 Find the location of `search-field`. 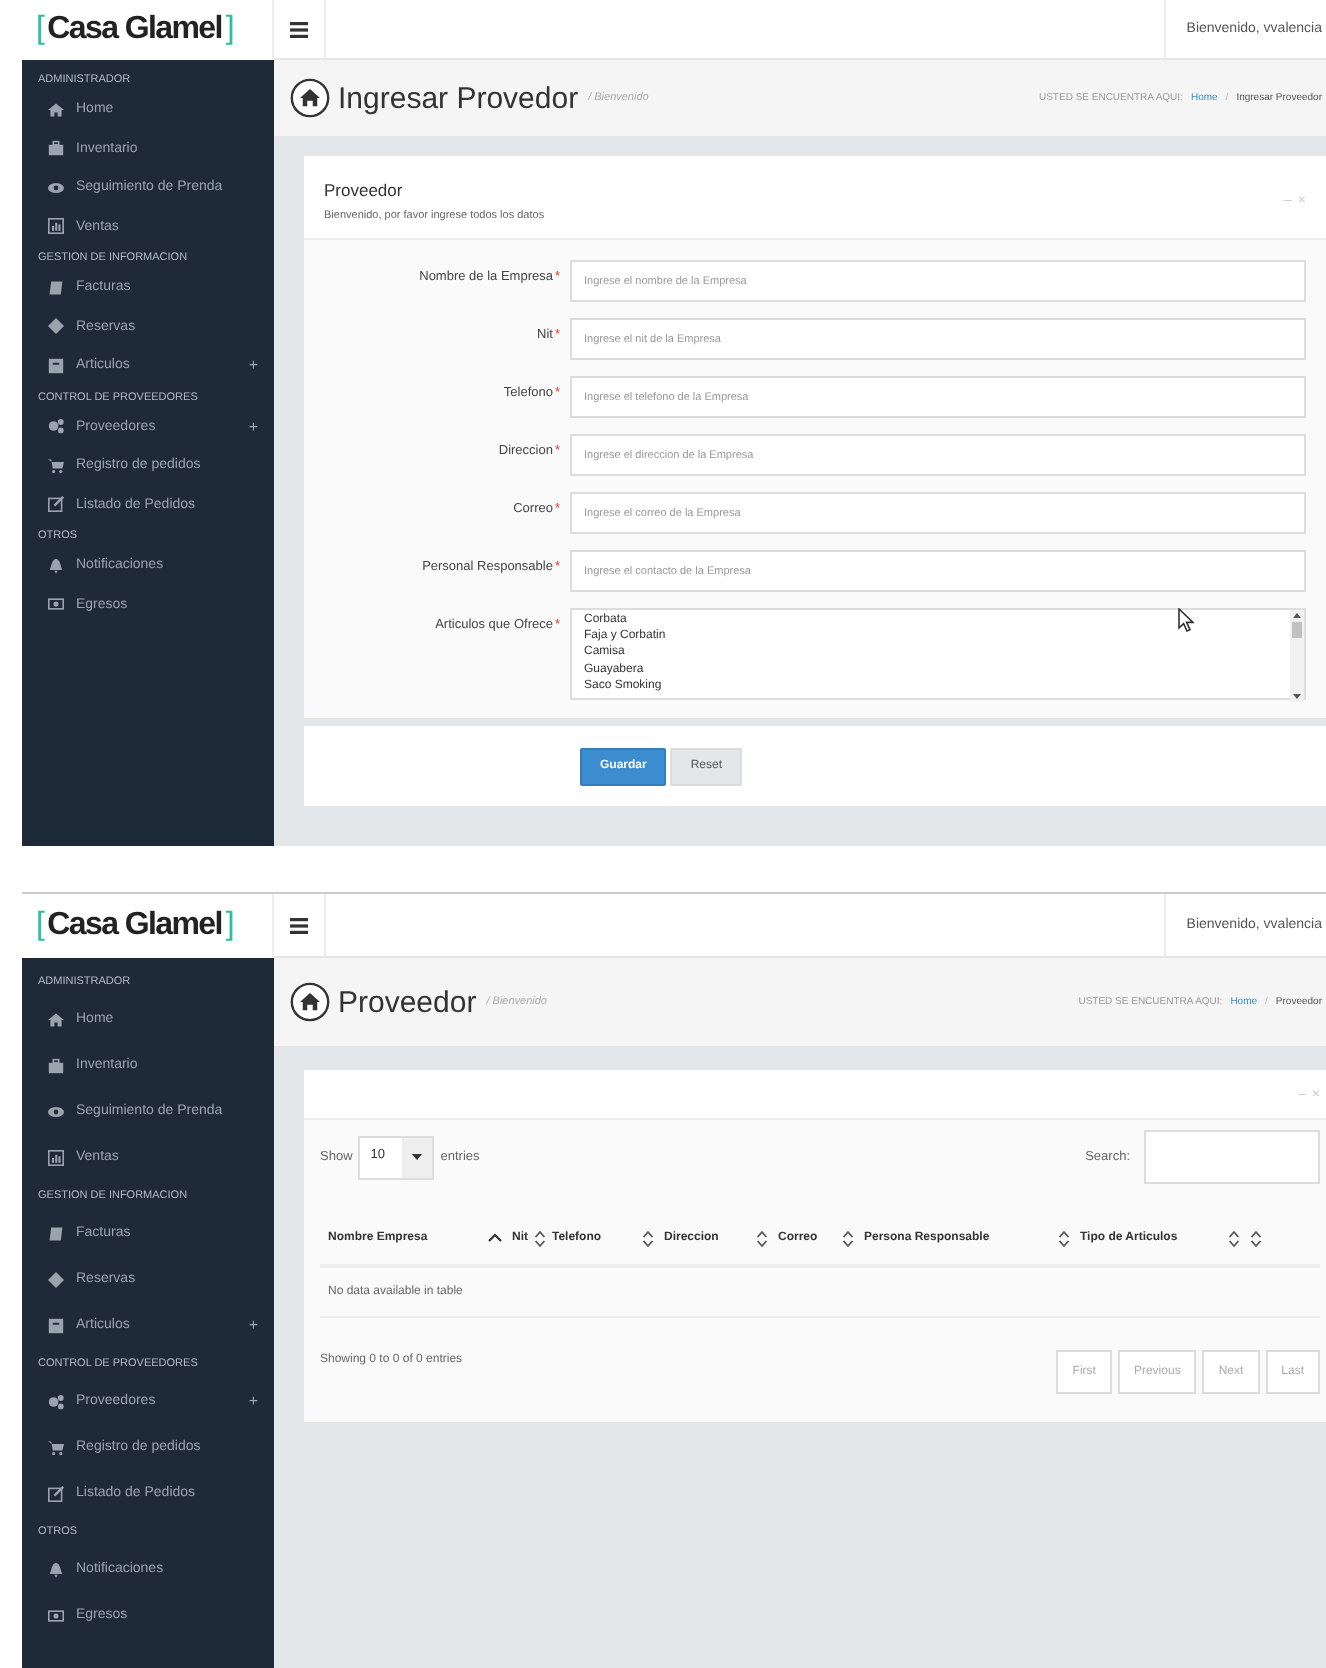

search-field is located at coordinates (1232, 1157).